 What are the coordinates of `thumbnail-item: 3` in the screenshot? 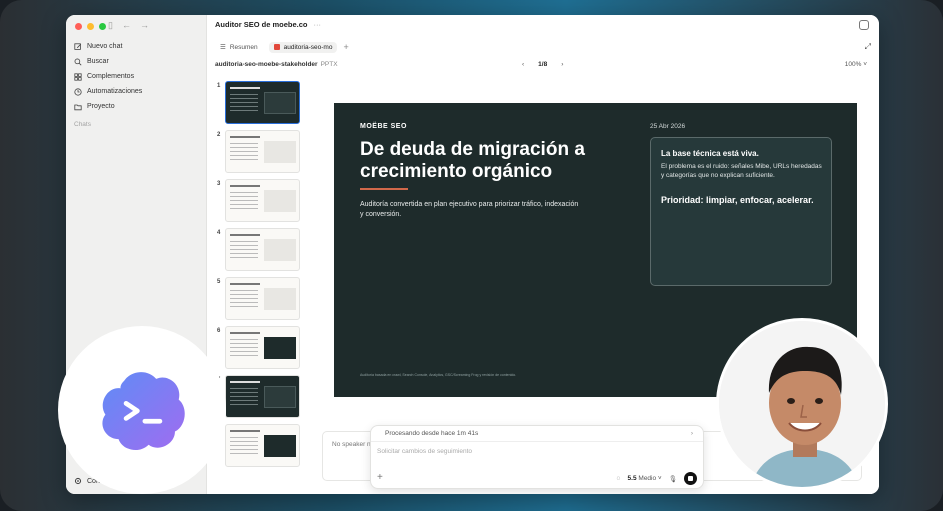 It's located at (260, 200).